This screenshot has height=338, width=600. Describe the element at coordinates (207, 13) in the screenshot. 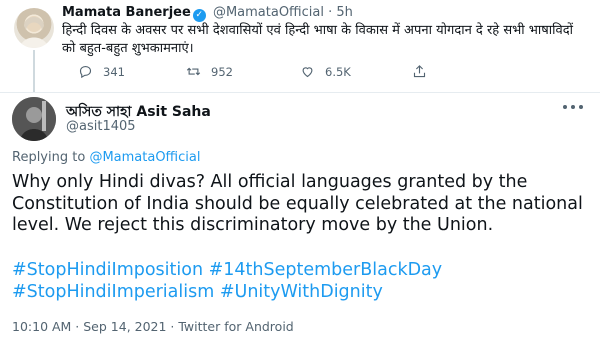

I see `parent-tweet-header: Mamata Banerjee ✓ @MamataOfficial · 5h` at that location.